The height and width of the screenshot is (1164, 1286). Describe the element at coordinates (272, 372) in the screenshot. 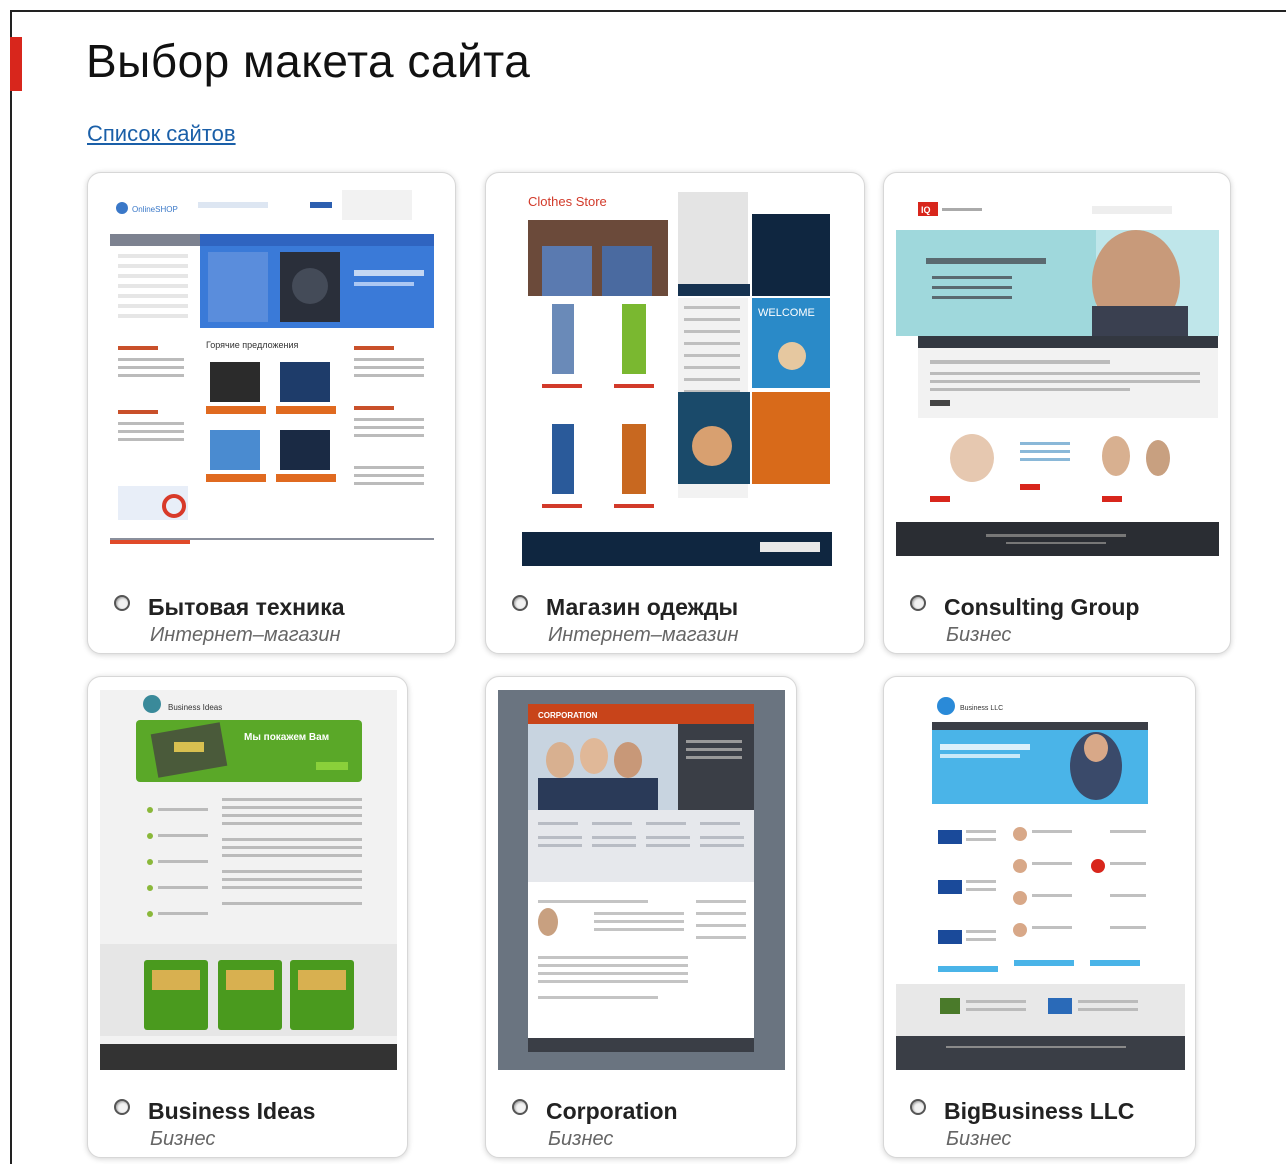

I see `template-preview: OnlineSHOP Горячие предложения` at that location.